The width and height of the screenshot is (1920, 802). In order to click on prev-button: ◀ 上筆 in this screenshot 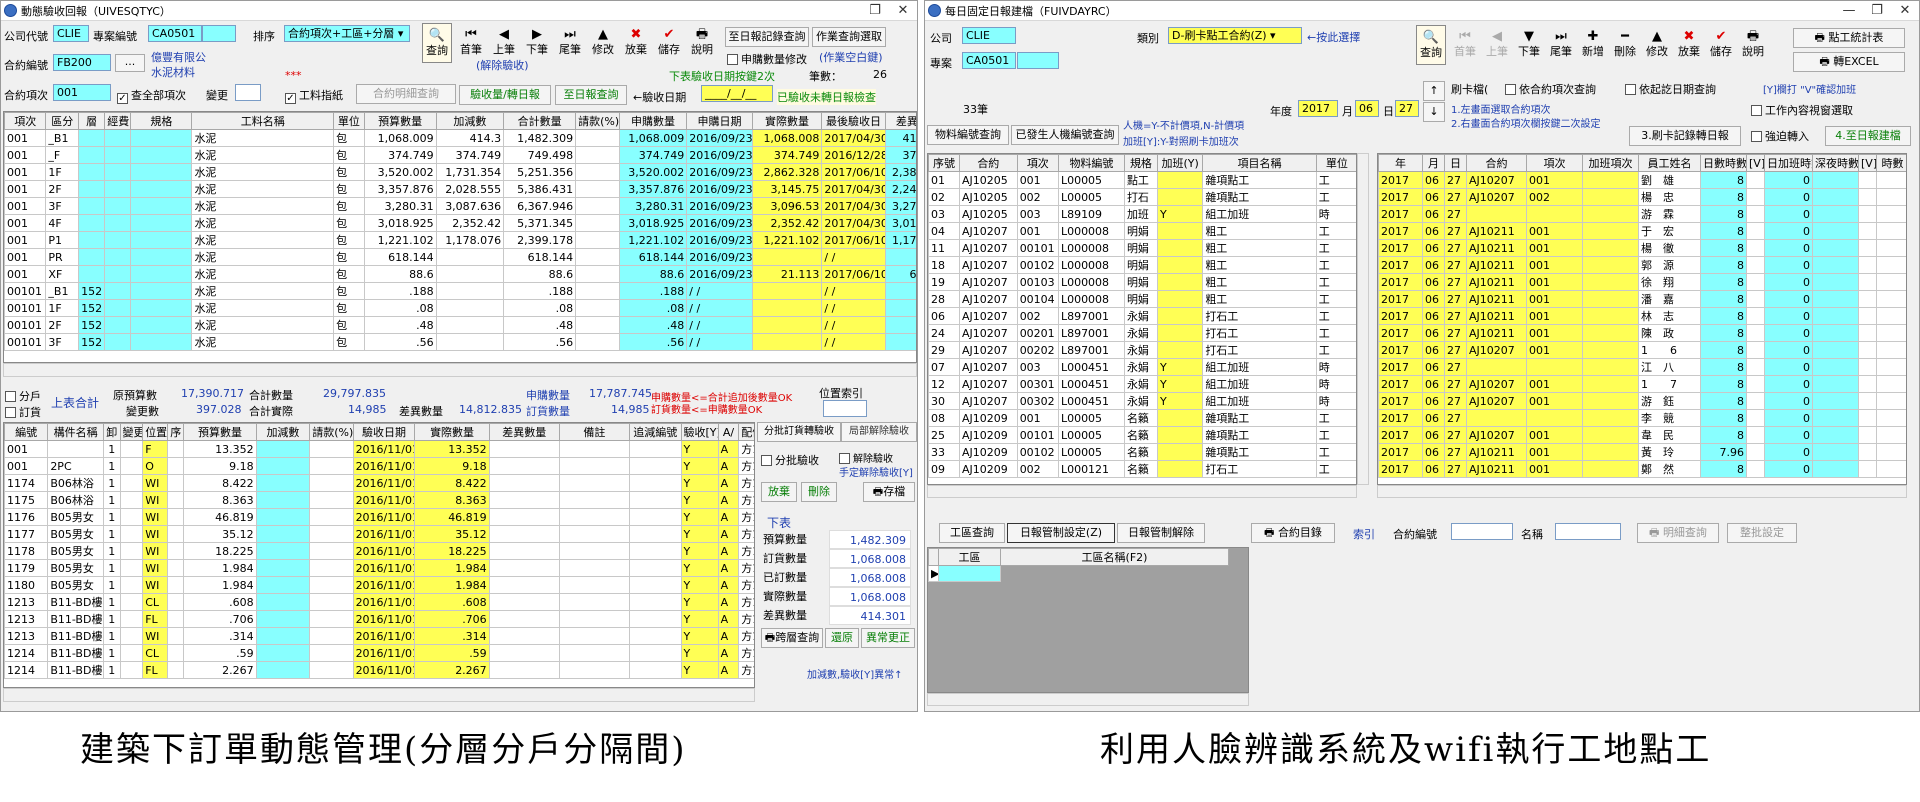, I will do `click(1497, 45)`.